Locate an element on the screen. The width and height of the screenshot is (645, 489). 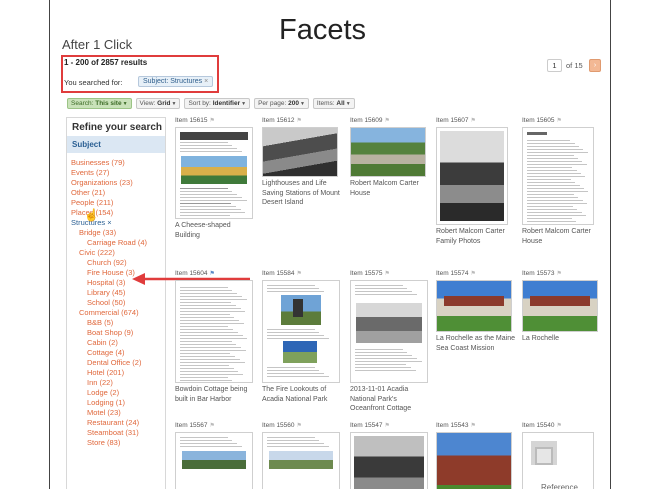
facet-link: Cottage (4) is located at coordinates (116, 353).